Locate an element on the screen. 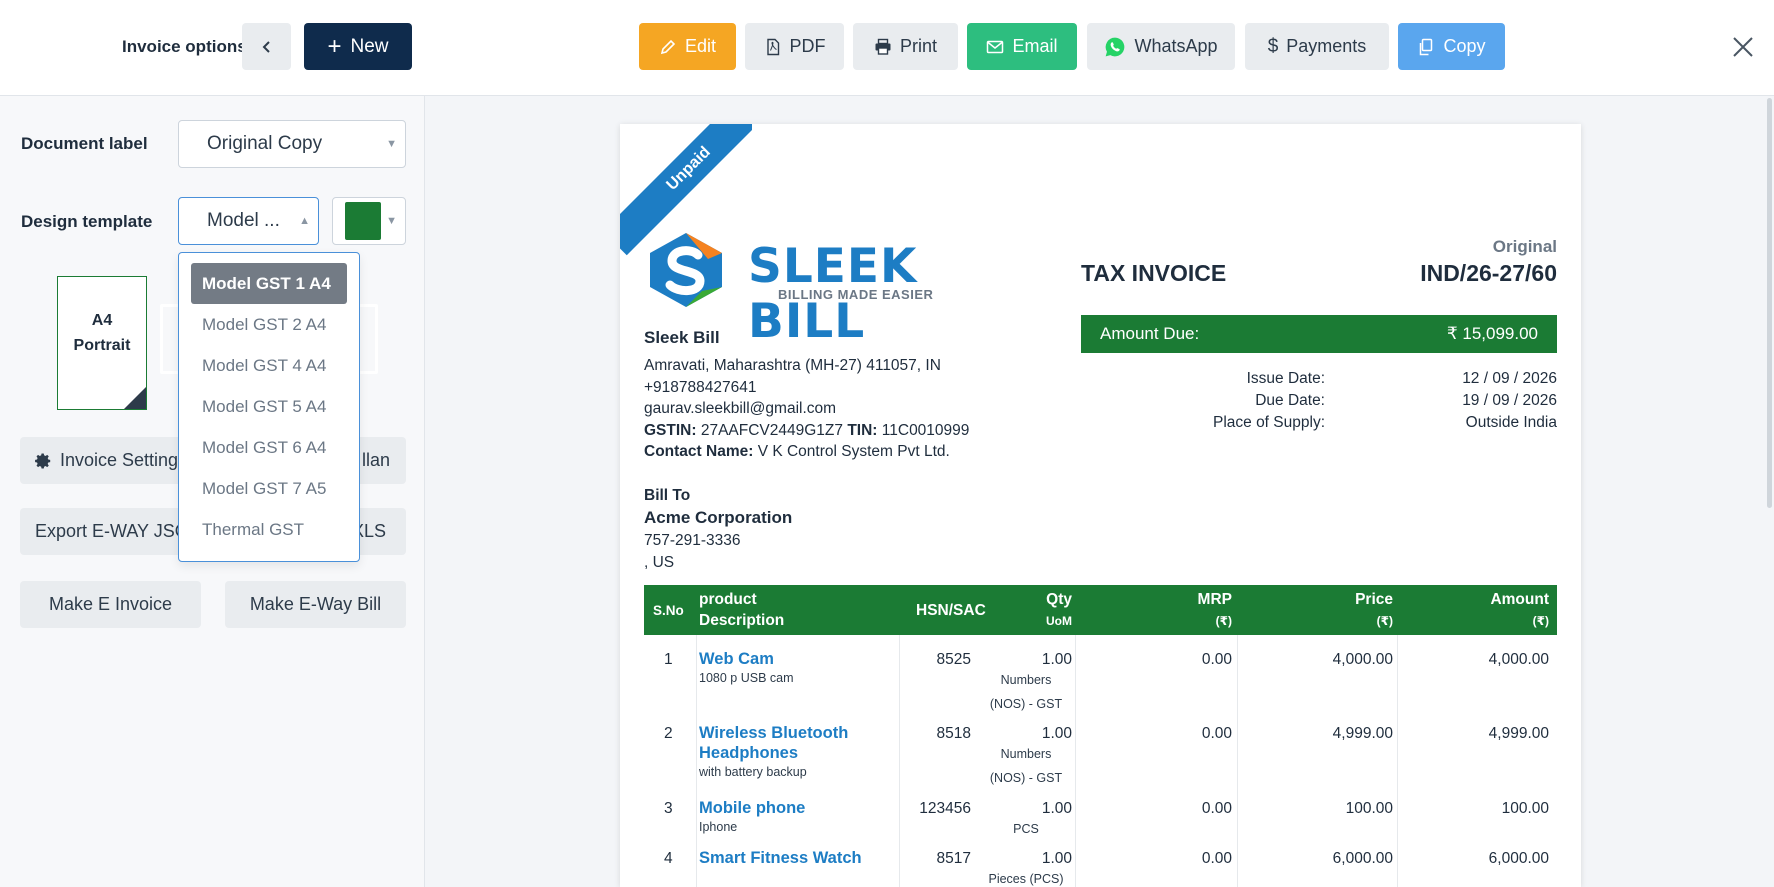 This screenshot has width=1774, height=887. options-header: Invoice options + New is located at coordinates (212, 48).